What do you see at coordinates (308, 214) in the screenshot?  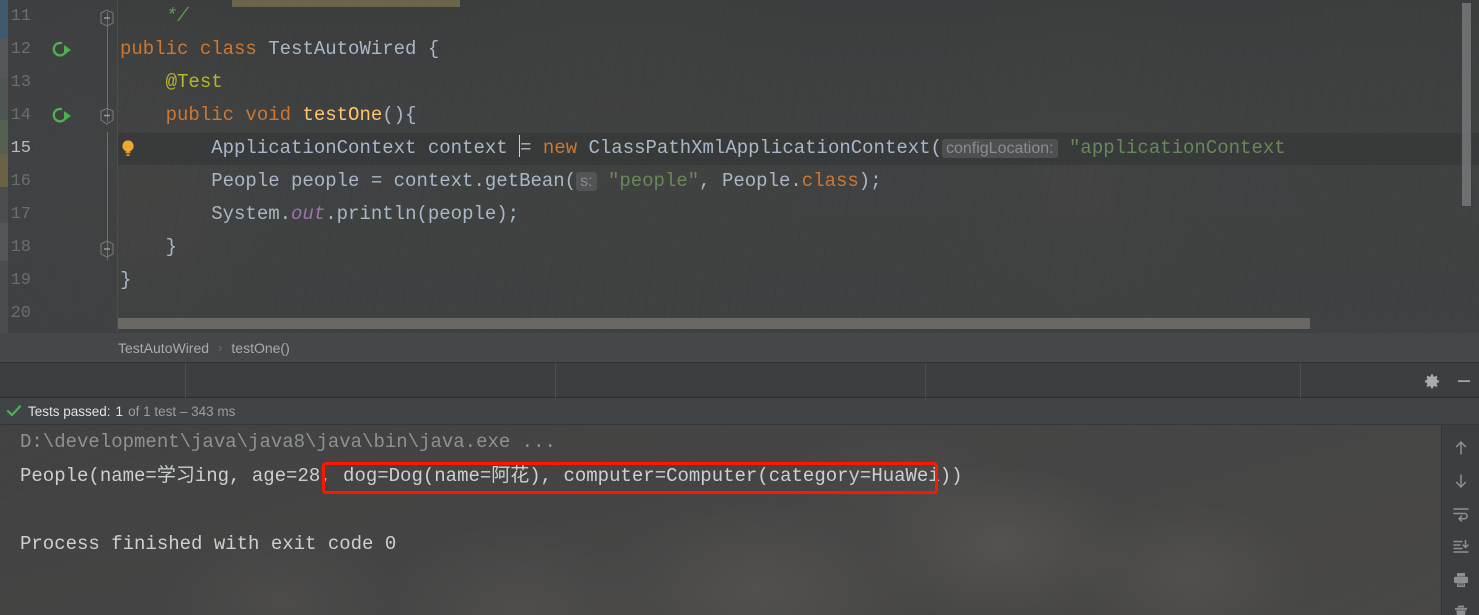 I see `code-token: out` at bounding box center [308, 214].